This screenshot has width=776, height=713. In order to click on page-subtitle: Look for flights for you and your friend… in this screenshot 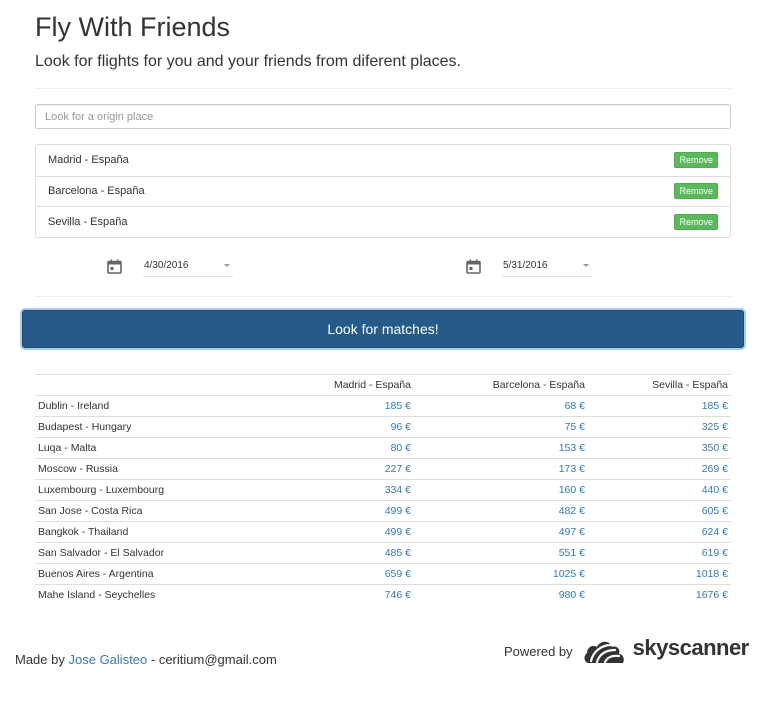, I will do `click(248, 61)`.